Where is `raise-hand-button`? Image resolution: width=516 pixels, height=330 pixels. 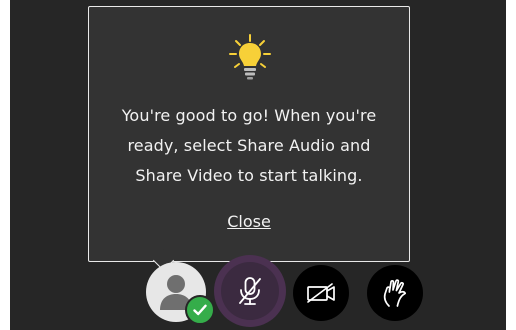 raise-hand-button is located at coordinates (395, 293).